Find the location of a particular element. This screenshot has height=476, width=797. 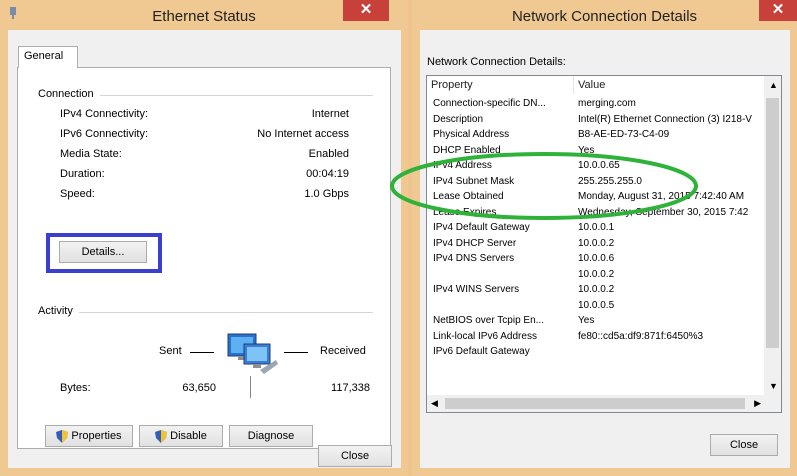

property-cell: IPv4 WINS Servers is located at coordinates (476, 289).